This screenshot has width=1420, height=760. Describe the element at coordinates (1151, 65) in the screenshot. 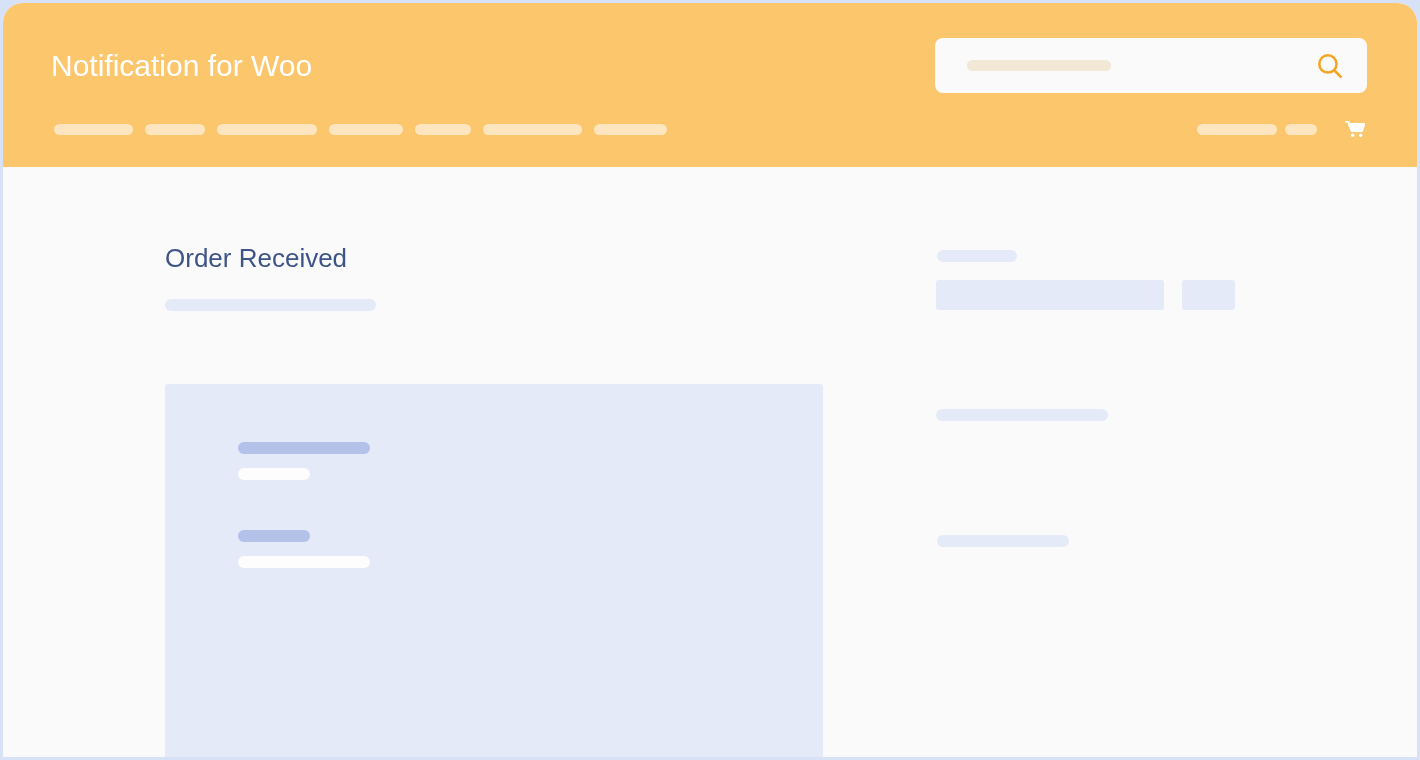

I see `search-field` at that location.